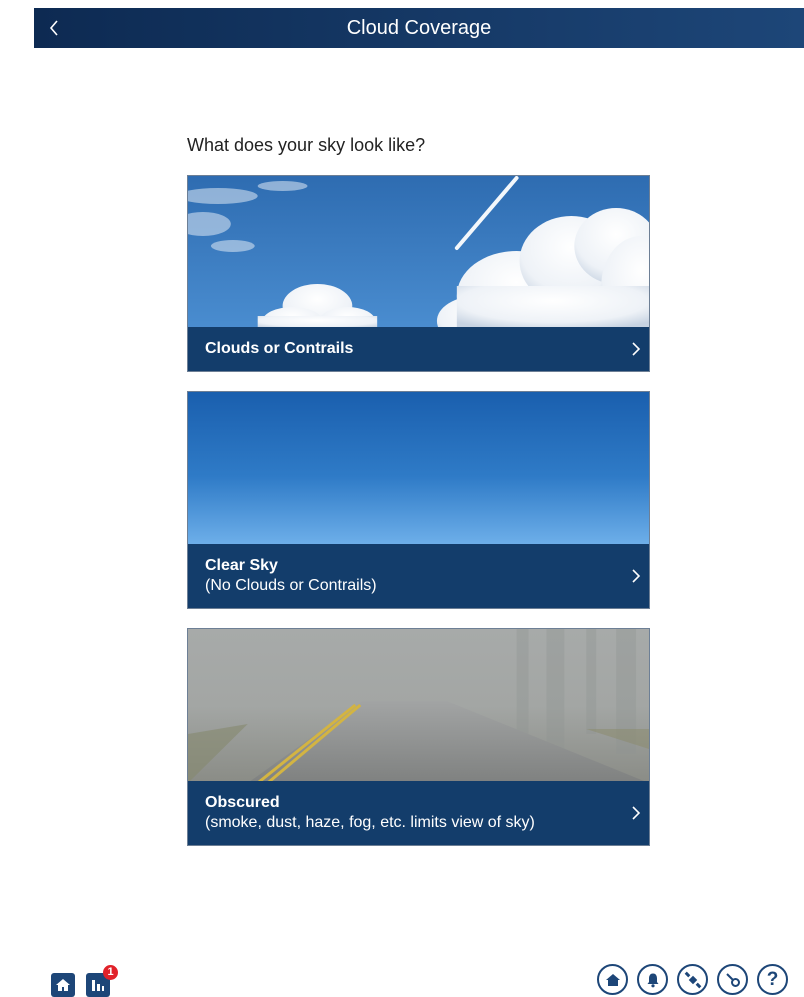 The image size is (804, 997). I want to click on header-bar: Cloud Coverage, so click(419, 28).